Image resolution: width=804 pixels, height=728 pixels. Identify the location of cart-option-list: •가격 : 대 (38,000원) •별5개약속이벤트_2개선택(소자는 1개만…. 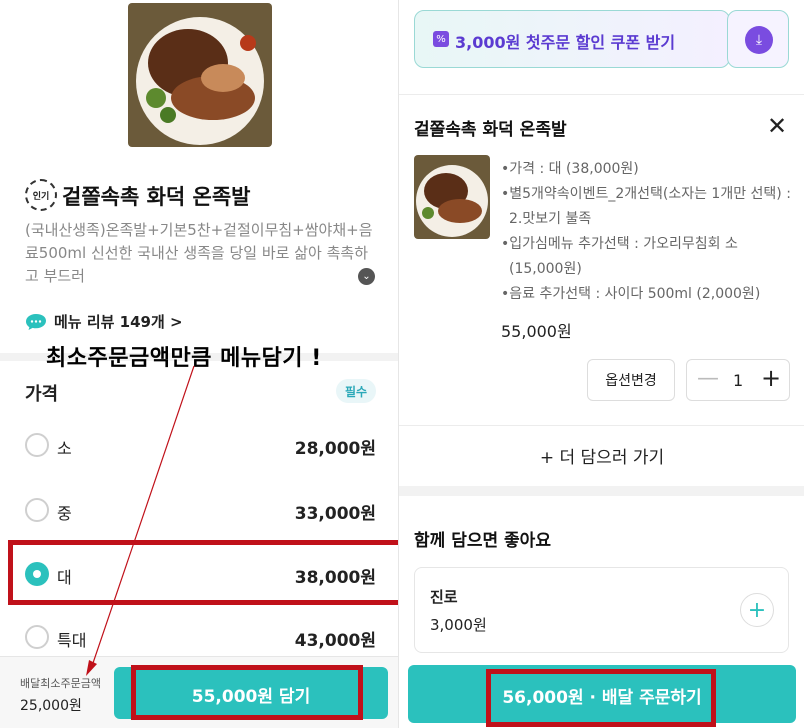
(645, 232).